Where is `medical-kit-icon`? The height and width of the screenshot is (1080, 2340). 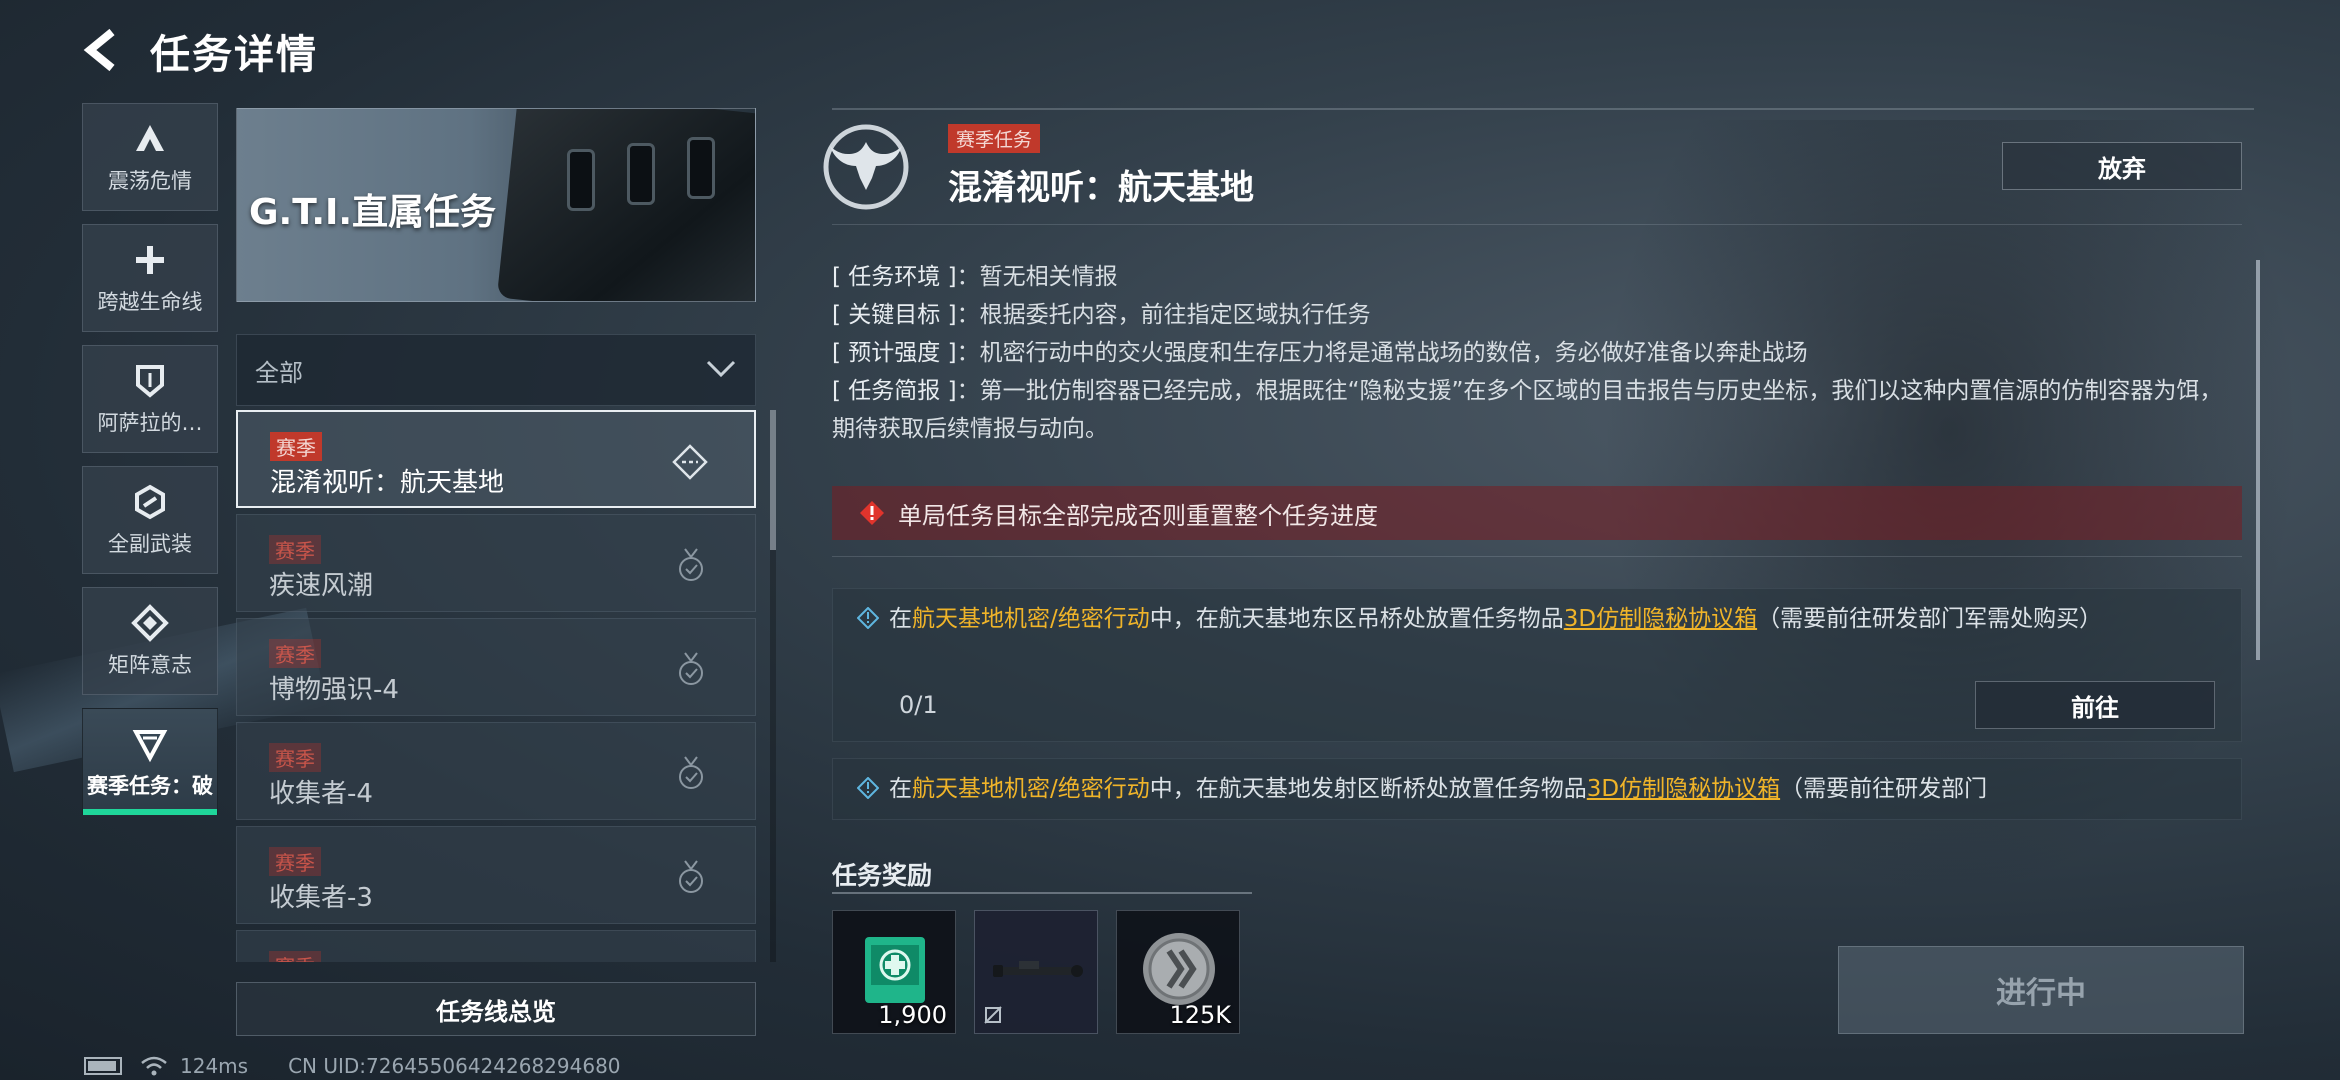
medical-kit-icon is located at coordinates (895, 970).